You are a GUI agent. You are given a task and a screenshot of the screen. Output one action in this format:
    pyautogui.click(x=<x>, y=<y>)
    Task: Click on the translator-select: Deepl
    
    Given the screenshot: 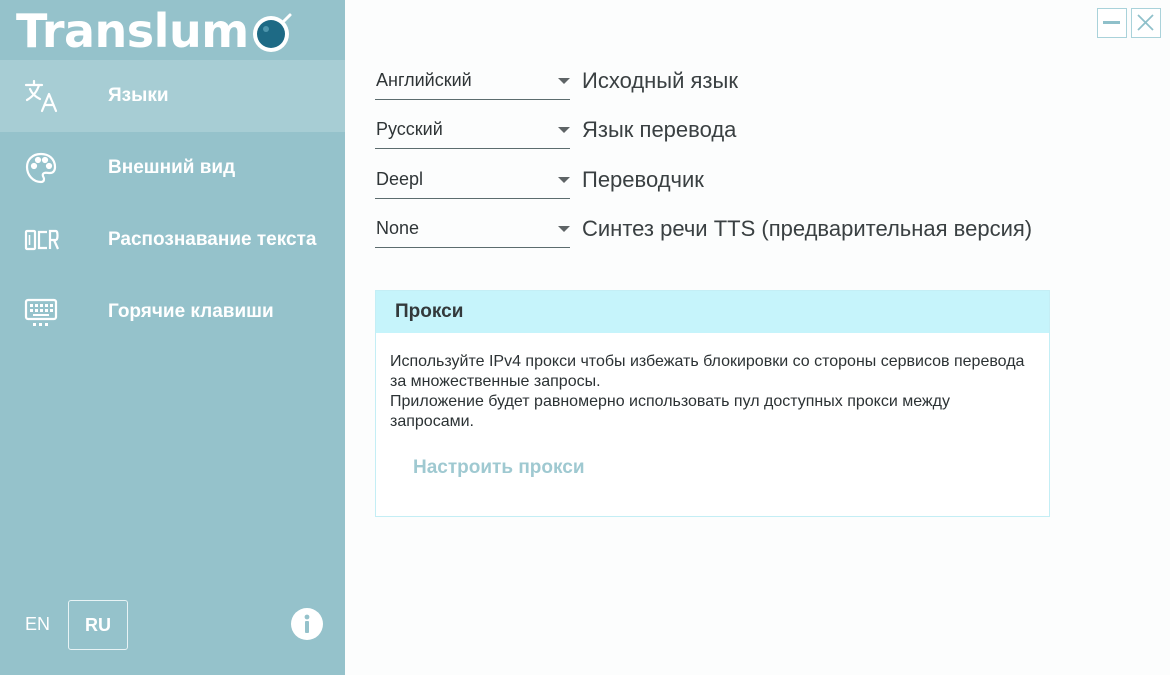 What is the action you would take?
    pyautogui.click(x=472, y=181)
    